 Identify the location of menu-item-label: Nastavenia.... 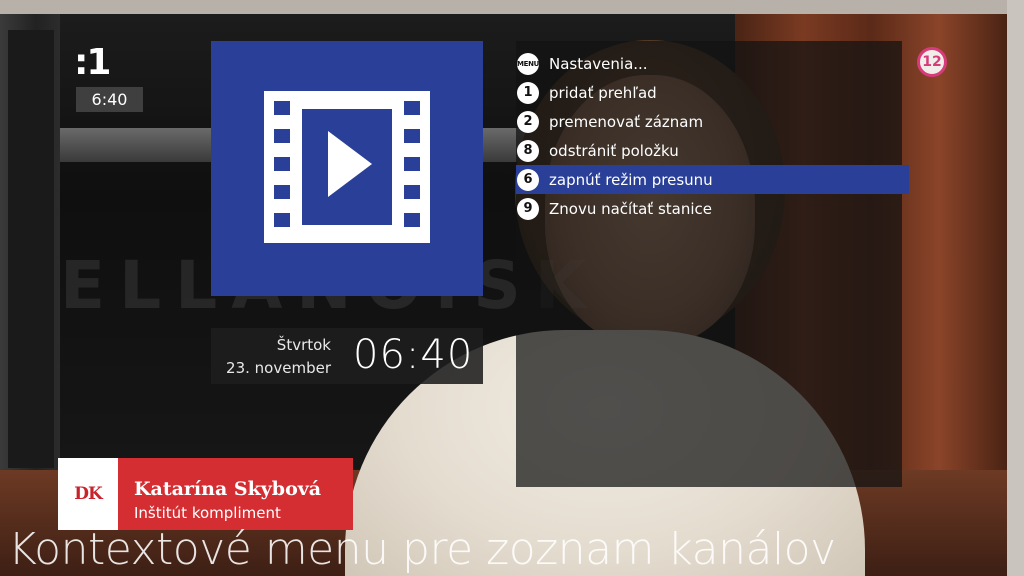
(598, 63).